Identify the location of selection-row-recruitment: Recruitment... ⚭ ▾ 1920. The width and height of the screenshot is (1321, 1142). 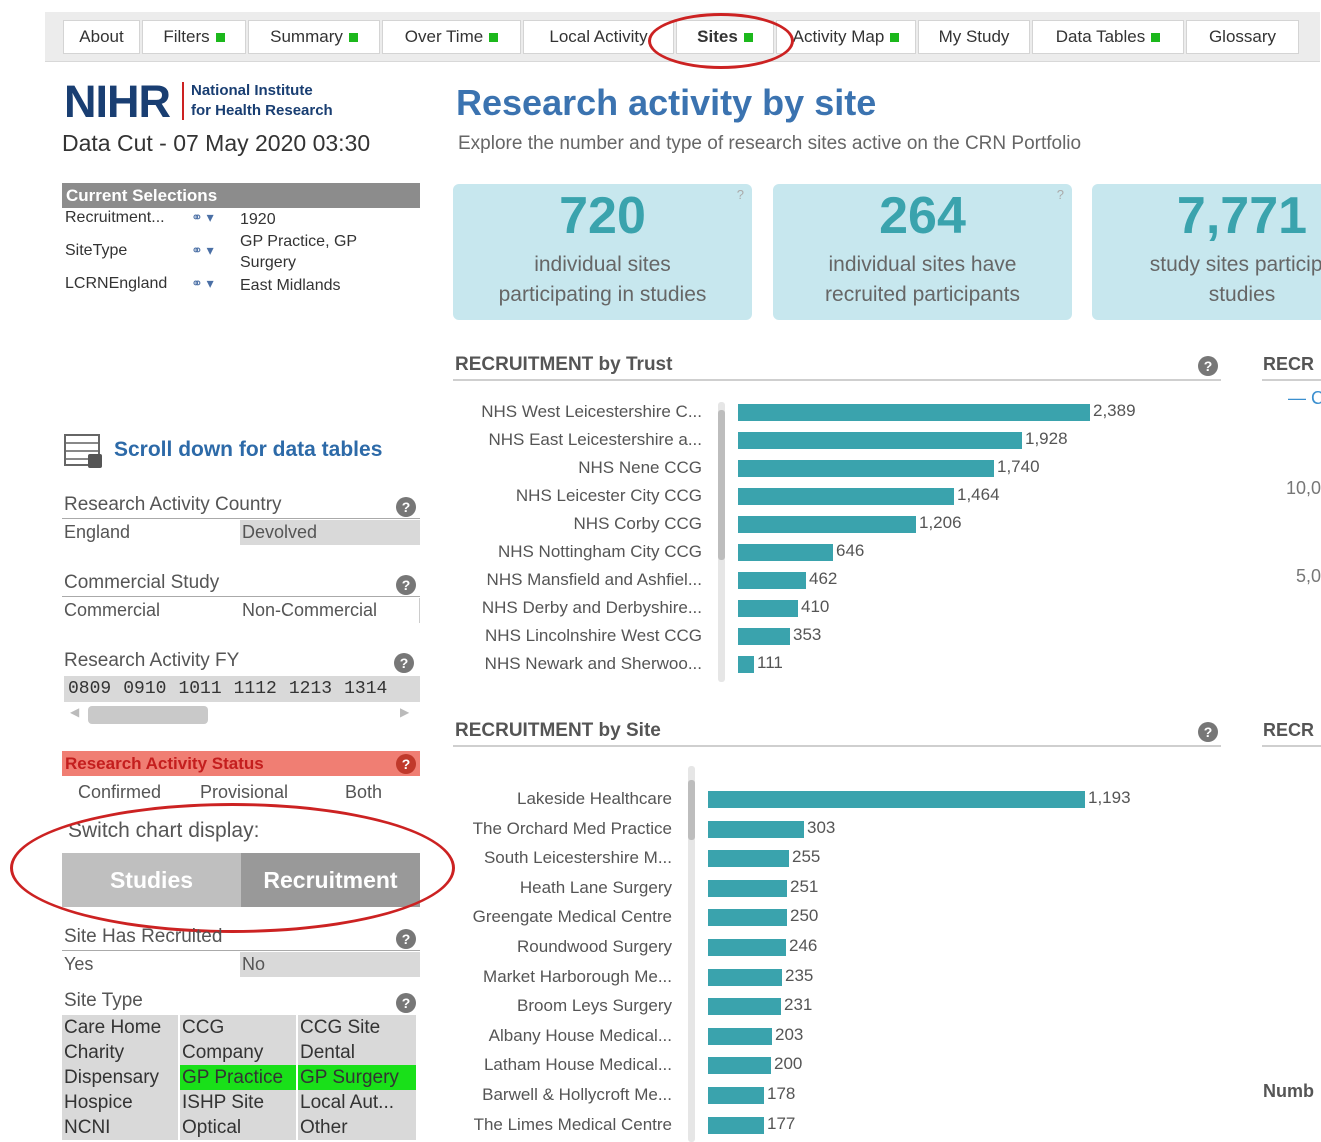
(242, 220).